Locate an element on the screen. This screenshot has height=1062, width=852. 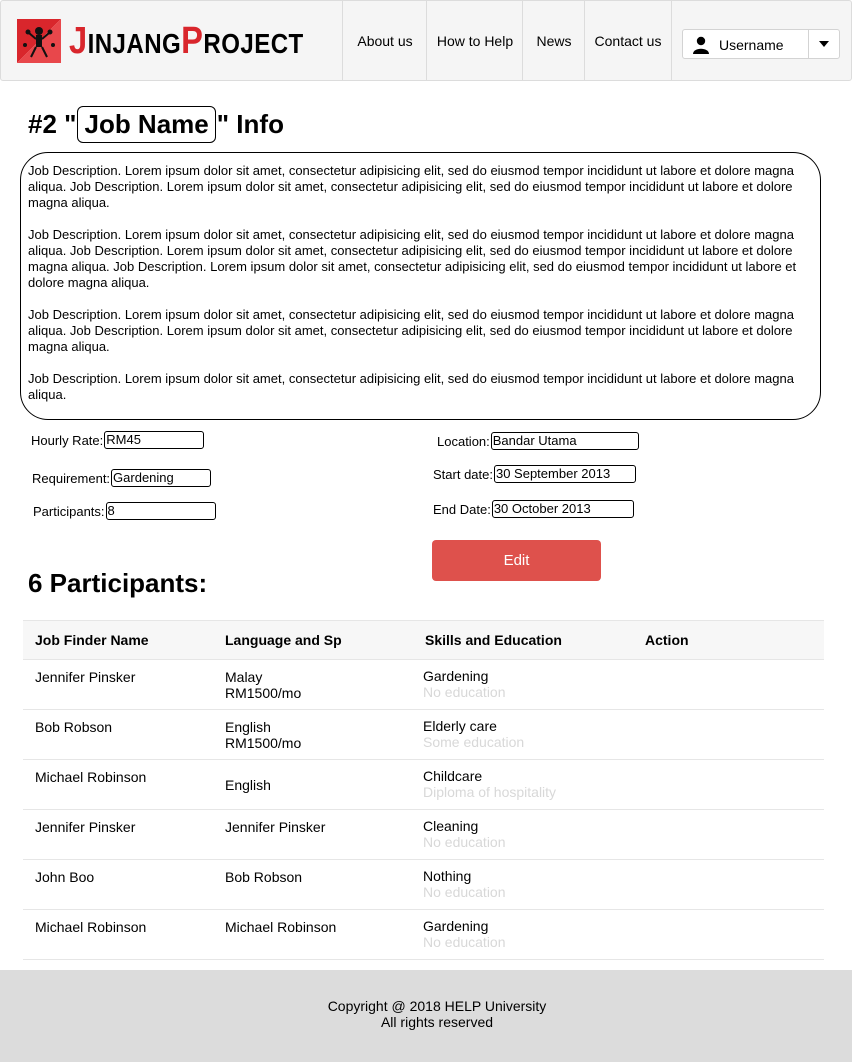
logo-icon is located at coordinates (39, 41).